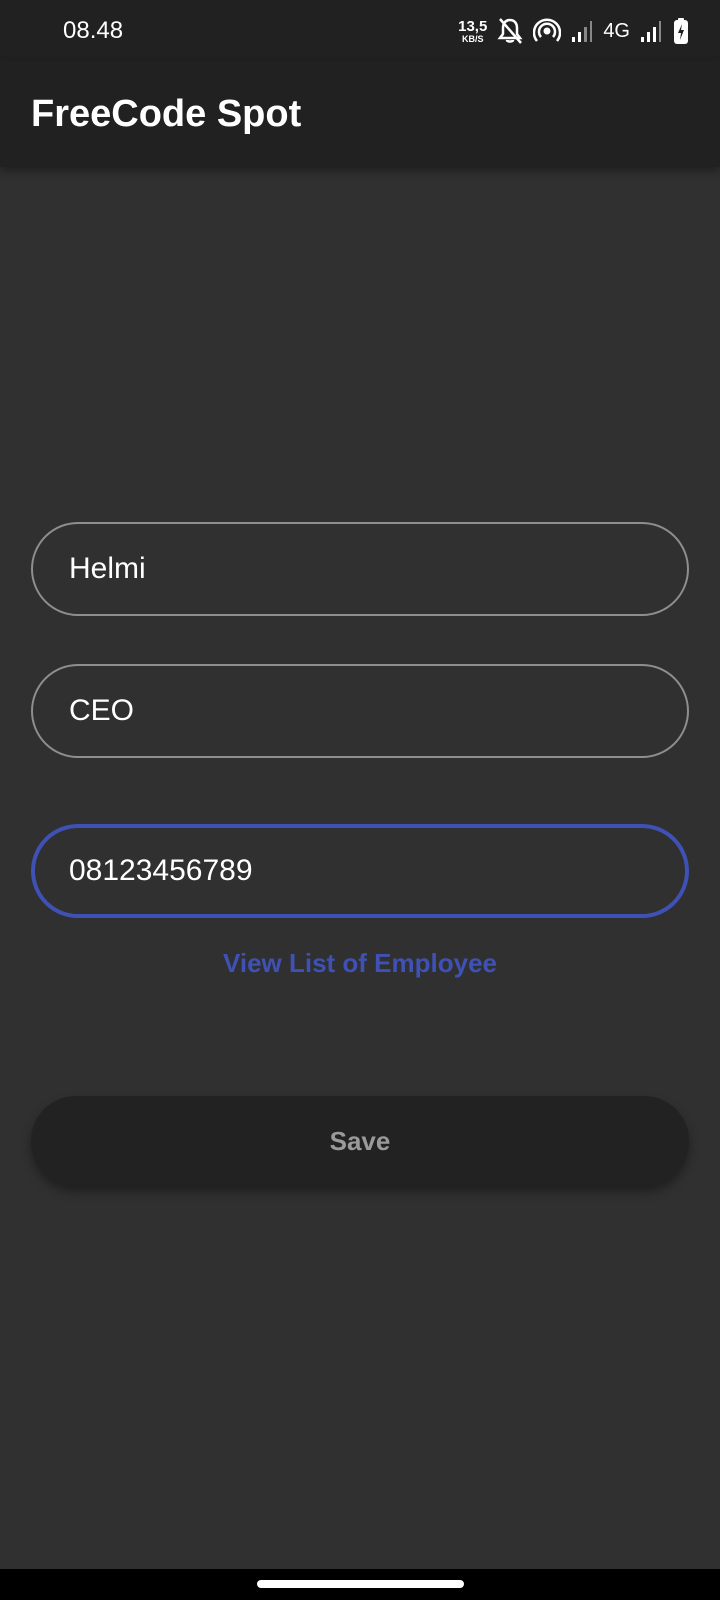 Image resolution: width=720 pixels, height=1600 pixels. I want to click on network-speed-value: 13,5, so click(473, 26).